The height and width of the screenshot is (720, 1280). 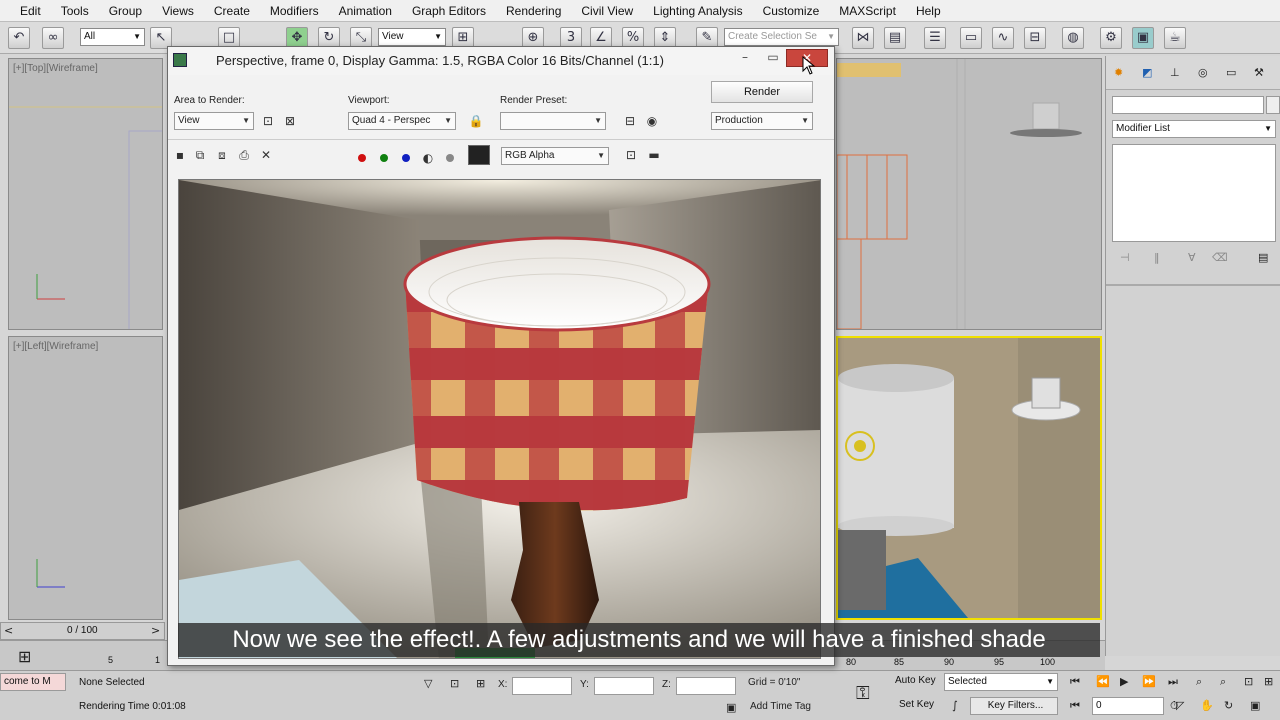 I want to click on zoom-extents-icon: ⊡, so click(x=1248, y=681).